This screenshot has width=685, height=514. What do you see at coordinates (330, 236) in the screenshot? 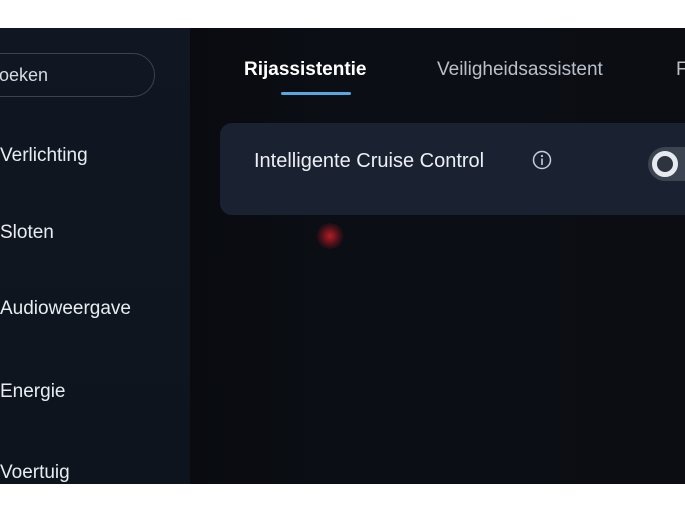
I see `red-light-reflection` at bounding box center [330, 236].